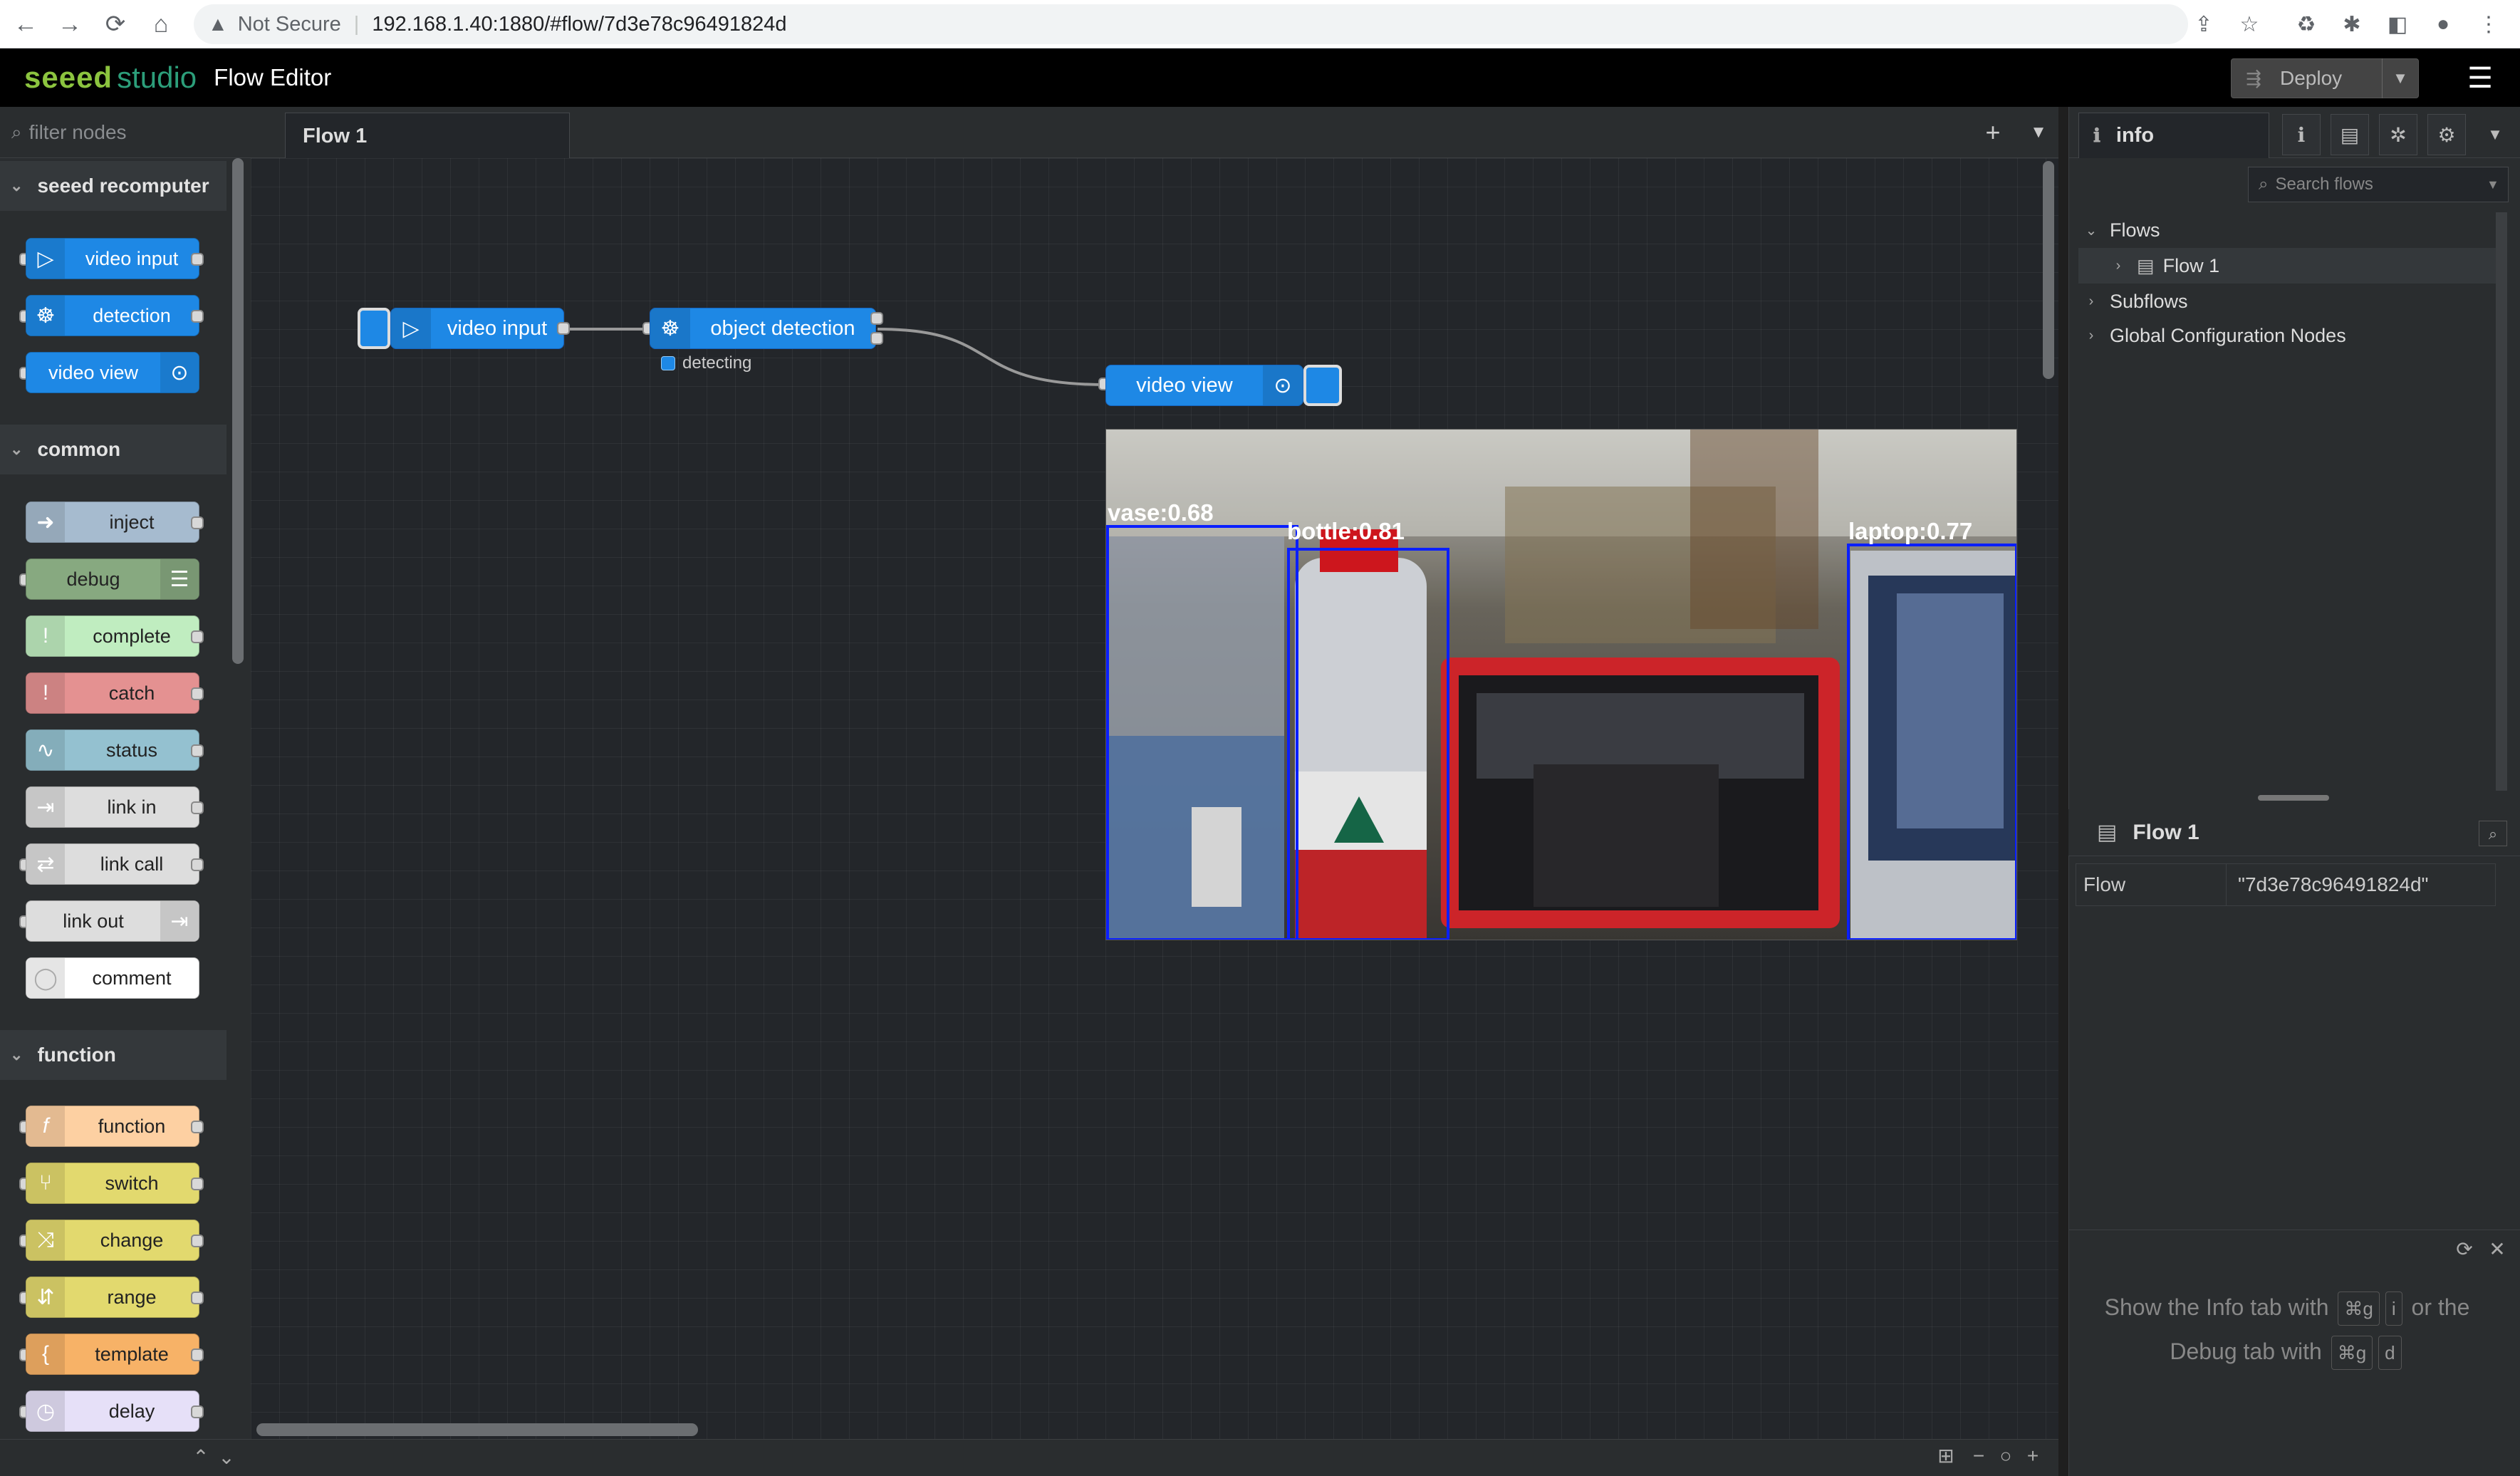 This screenshot has width=2520, height=1476. Describe the element at coordinates (238, 411) in the screenshot. I see `palette-scrollbar` at that location.